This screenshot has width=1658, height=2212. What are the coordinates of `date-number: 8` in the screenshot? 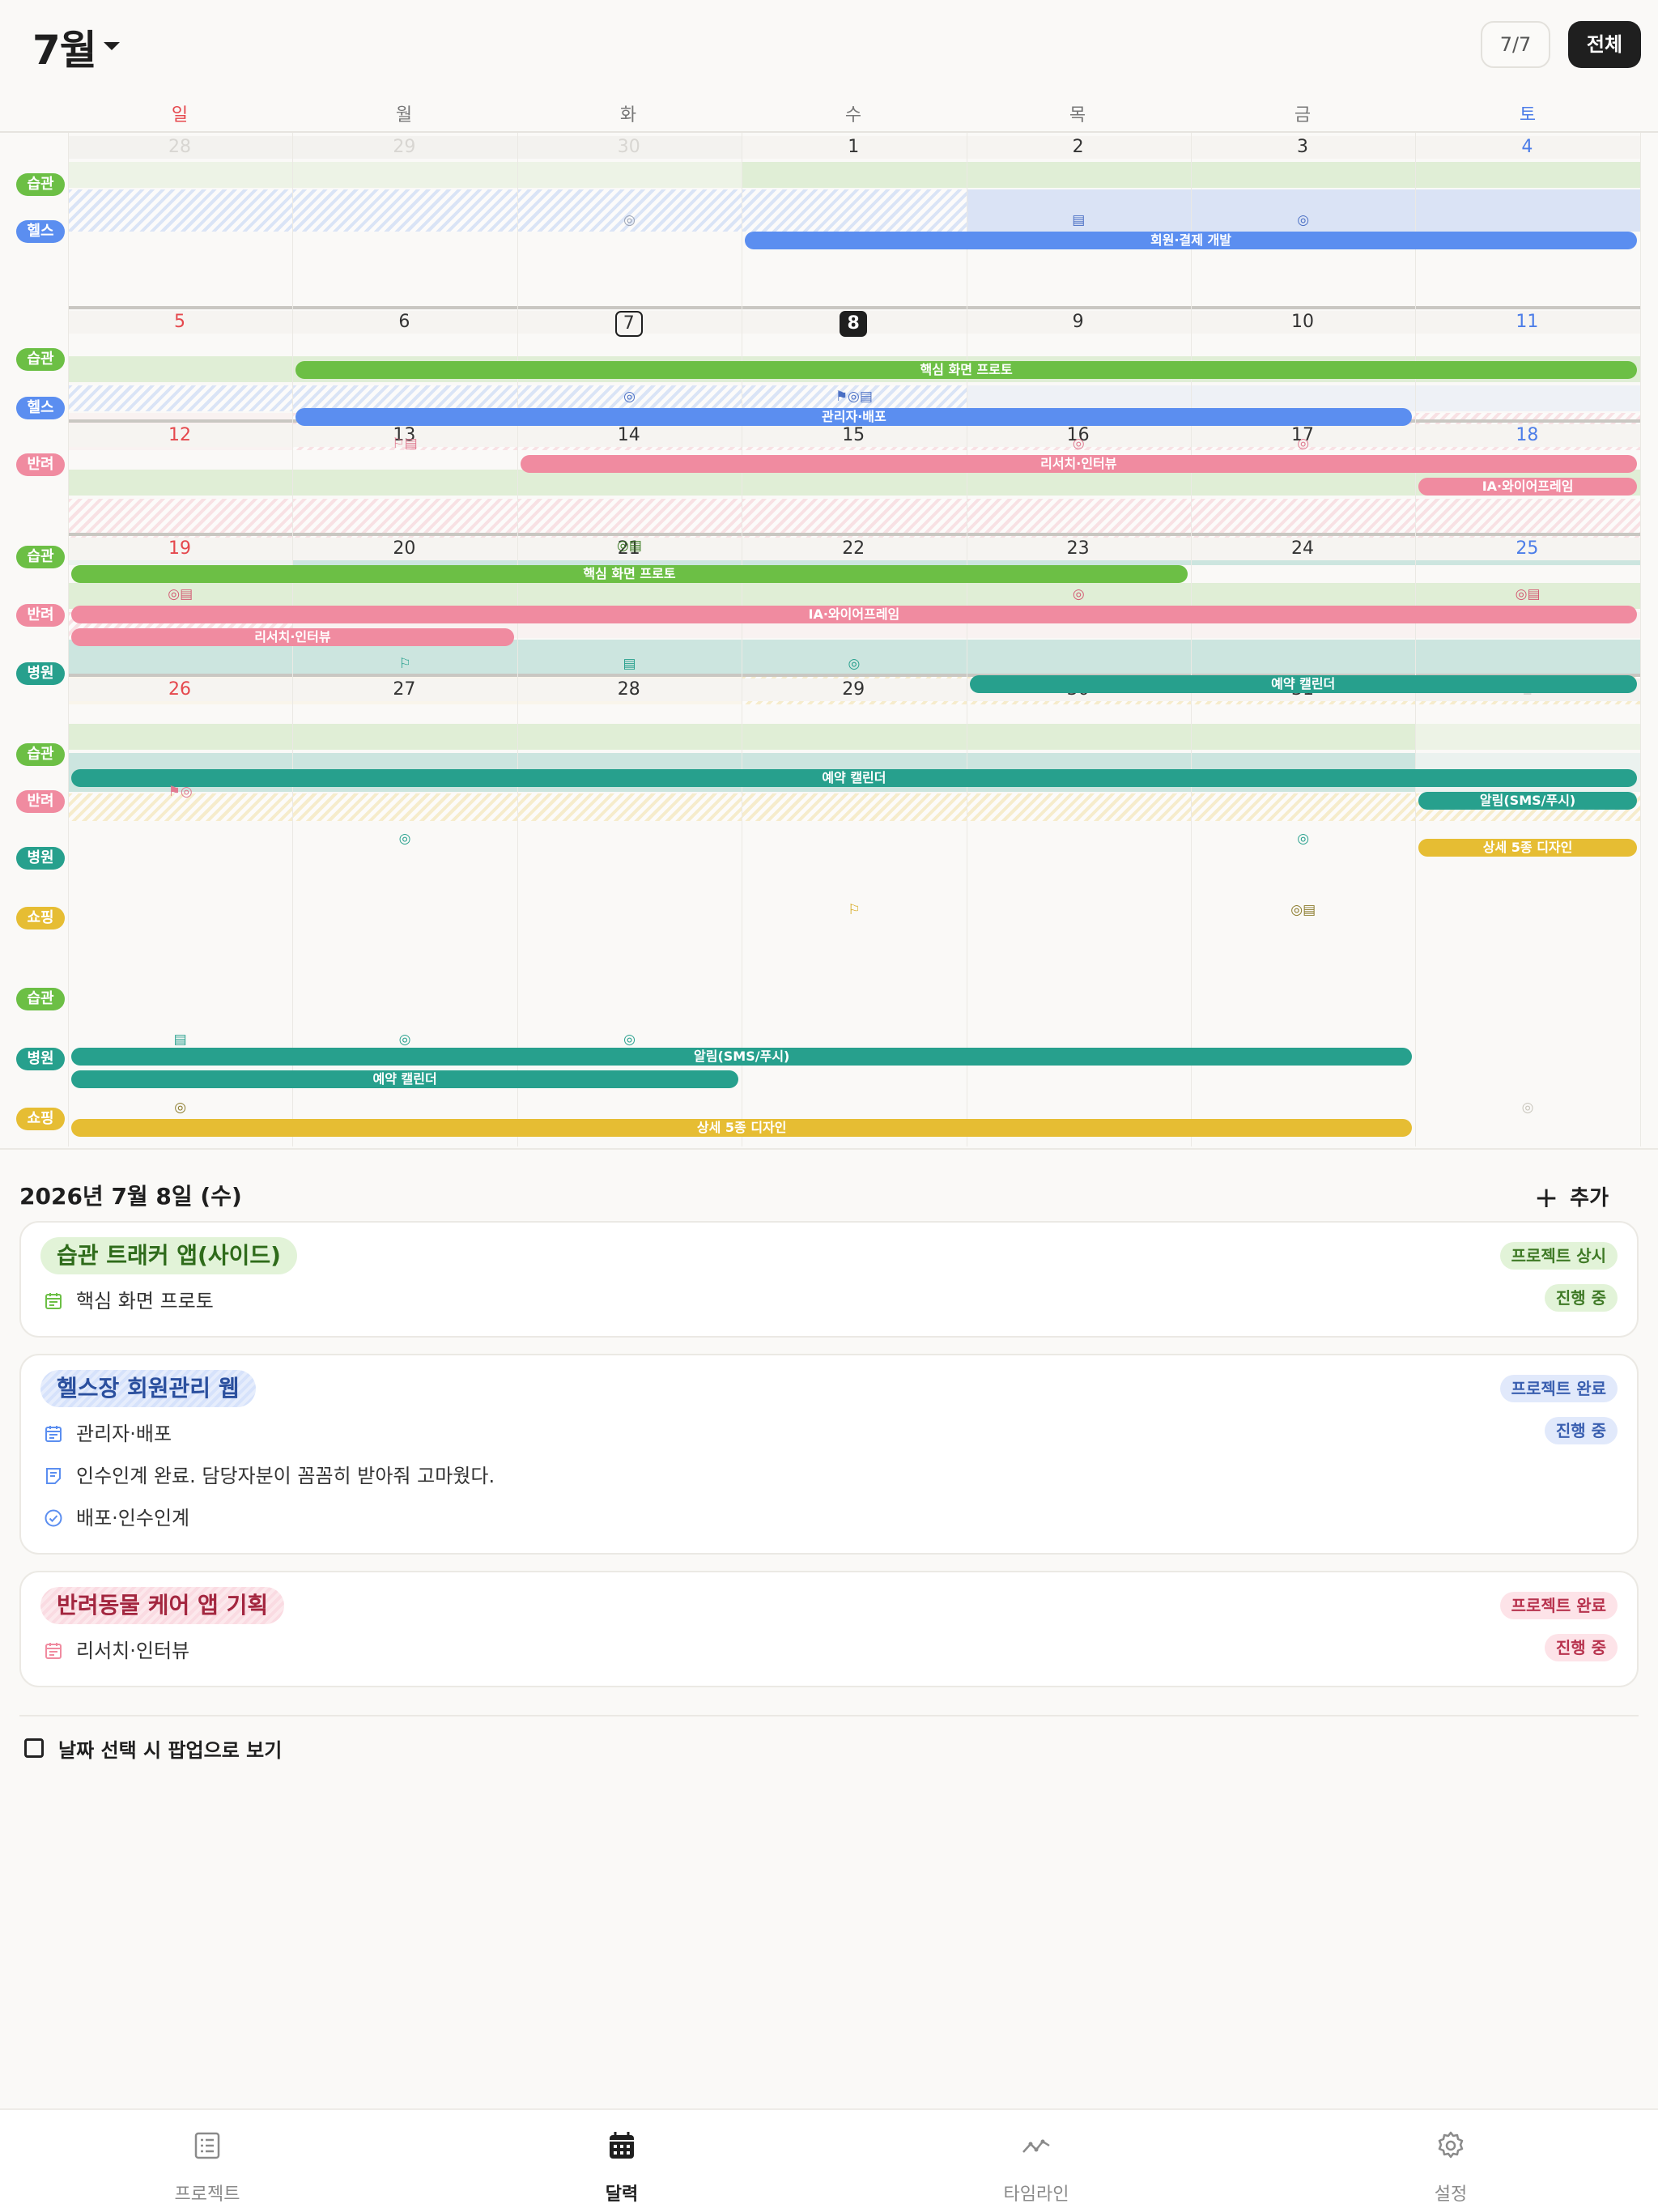 It's located at (853, 324).